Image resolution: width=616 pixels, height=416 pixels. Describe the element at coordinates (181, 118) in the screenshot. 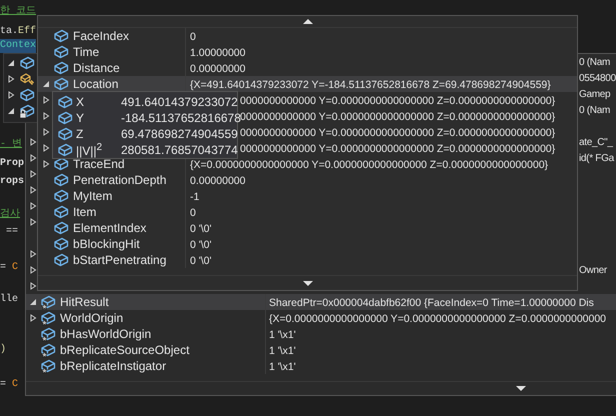

I see `variable-value: -184.51137652816678` at that location.